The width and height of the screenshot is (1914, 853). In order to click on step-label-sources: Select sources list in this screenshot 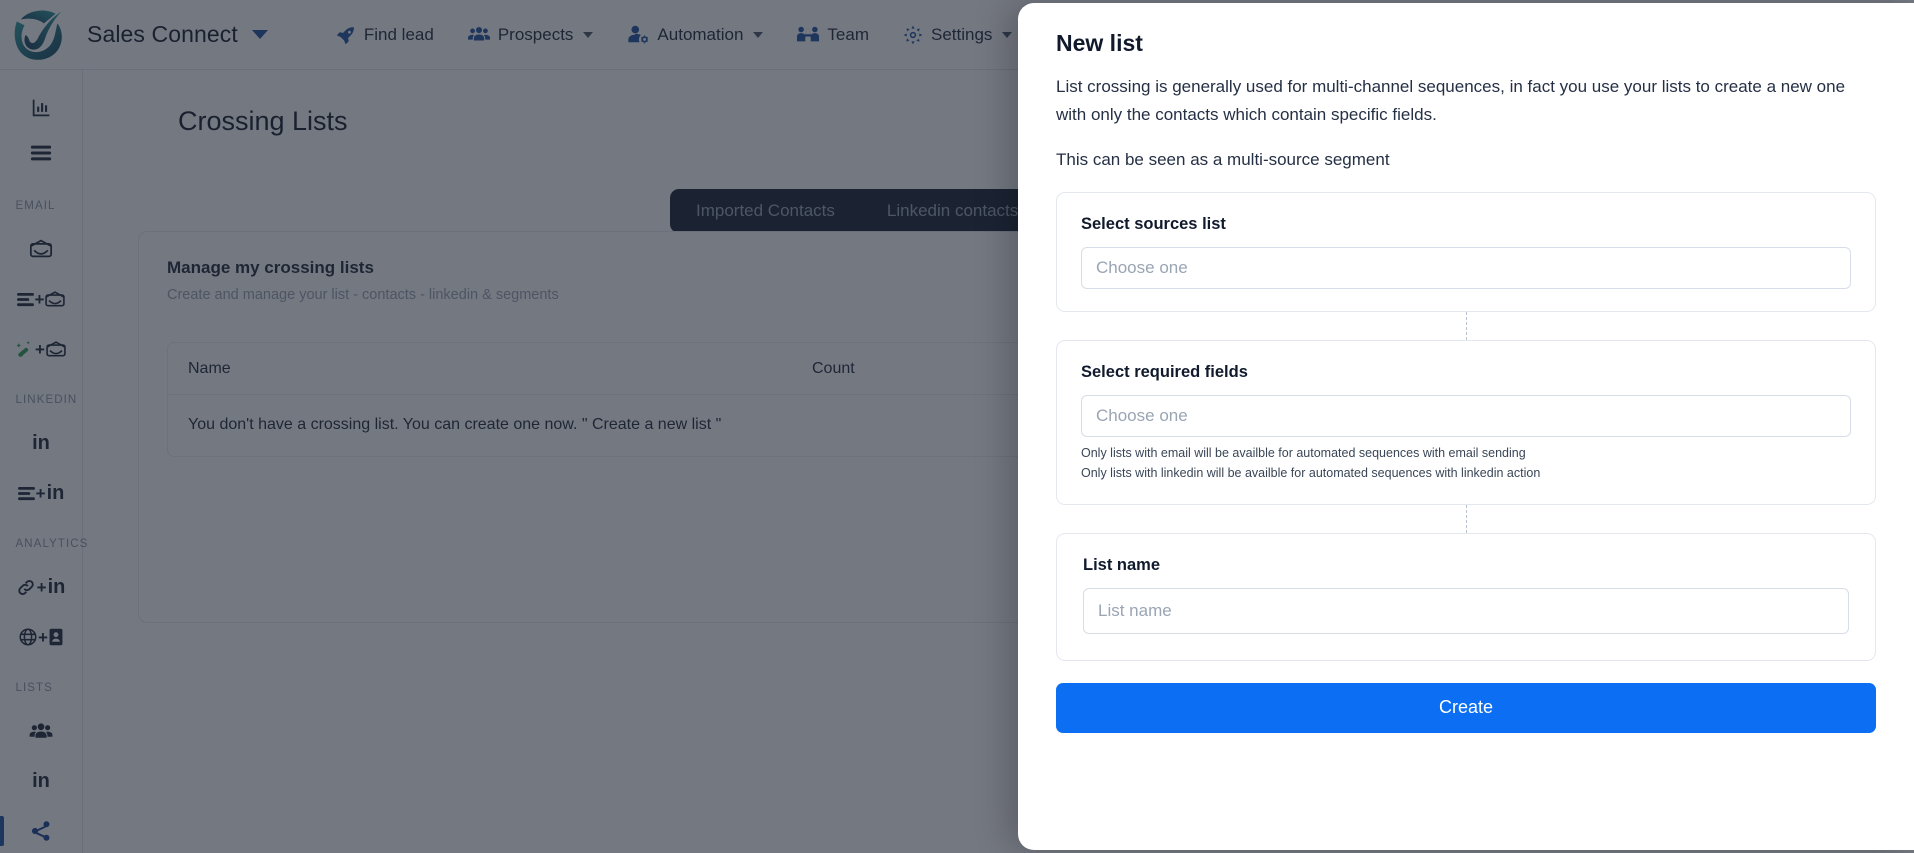, I will do `click(1153, 223)`.